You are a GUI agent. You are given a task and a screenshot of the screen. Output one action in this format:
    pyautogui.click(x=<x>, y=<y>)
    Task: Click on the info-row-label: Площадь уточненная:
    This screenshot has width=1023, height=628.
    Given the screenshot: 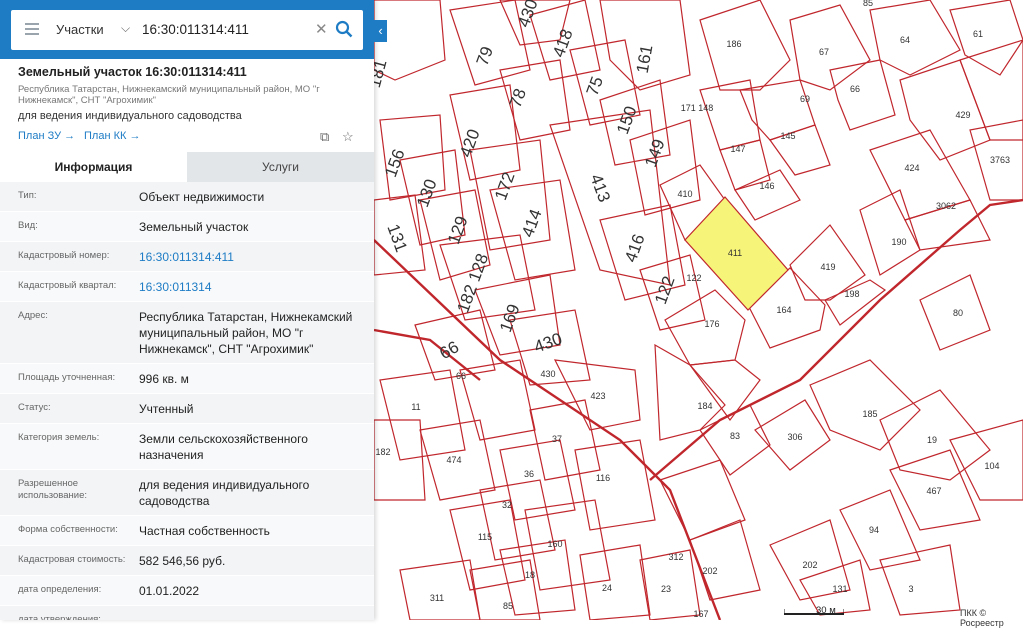 What is the action you would take?
    pyautogui.click(x=67, y=377)
    